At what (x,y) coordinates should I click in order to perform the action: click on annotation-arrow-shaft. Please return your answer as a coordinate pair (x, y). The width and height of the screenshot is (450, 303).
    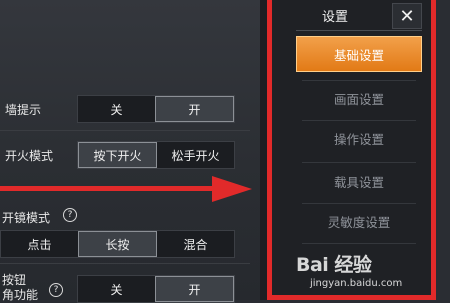
    Looking at the image, I should click on (107, 188).